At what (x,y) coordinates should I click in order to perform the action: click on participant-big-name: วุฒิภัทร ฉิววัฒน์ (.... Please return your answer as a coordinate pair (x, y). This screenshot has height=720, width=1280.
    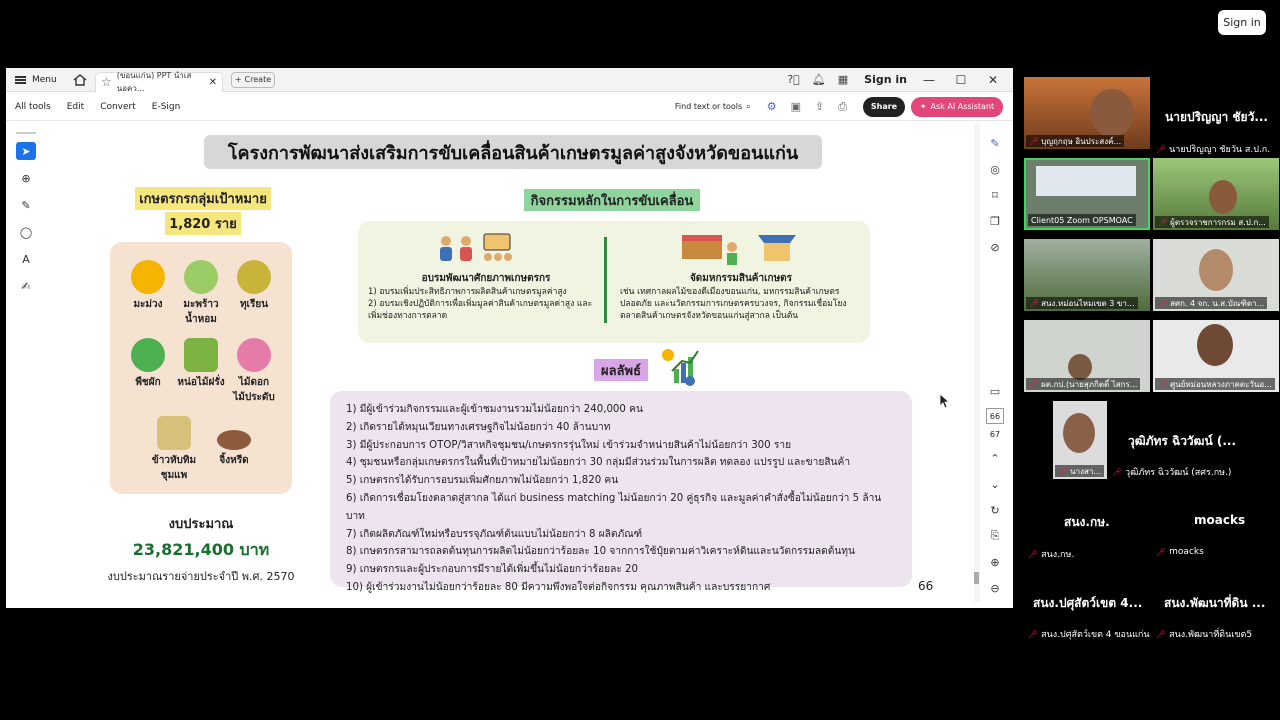
    Looking at the image, I should click on (1182, 441).